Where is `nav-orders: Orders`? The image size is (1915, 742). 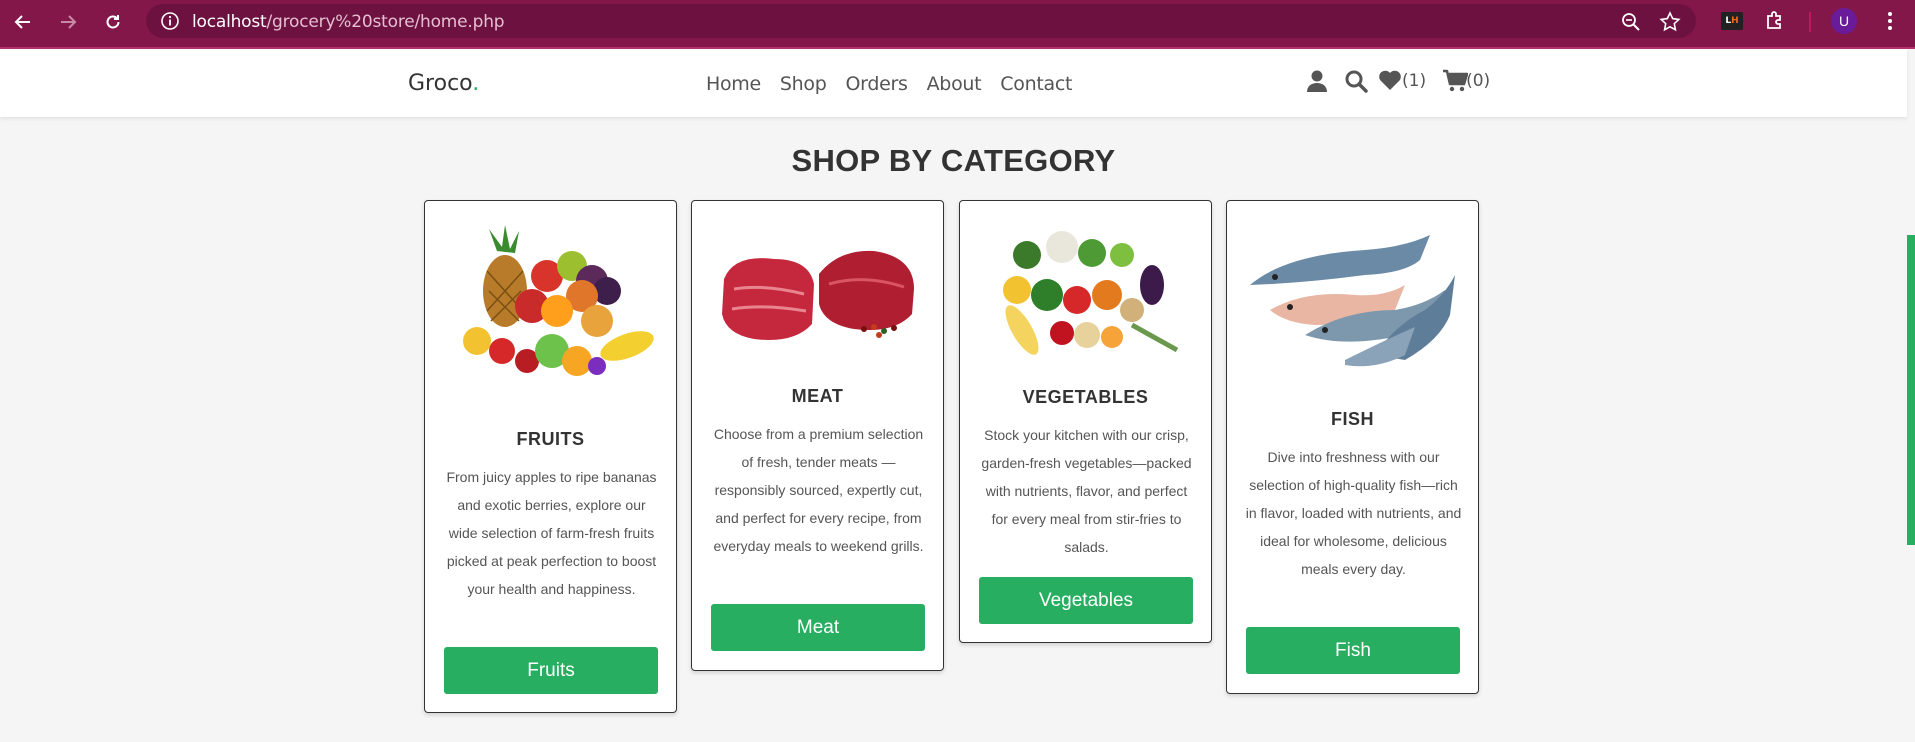 nav-orders: Orders is located at coordinates (877, 84).